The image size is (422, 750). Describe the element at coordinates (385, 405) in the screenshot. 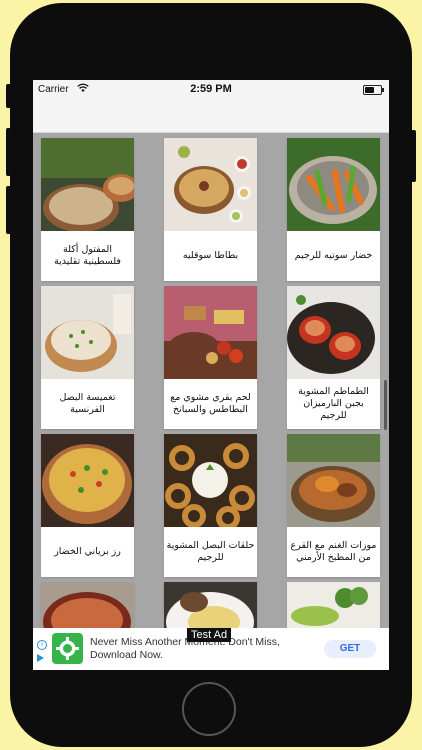

I see `scroll-indicator` at that location.